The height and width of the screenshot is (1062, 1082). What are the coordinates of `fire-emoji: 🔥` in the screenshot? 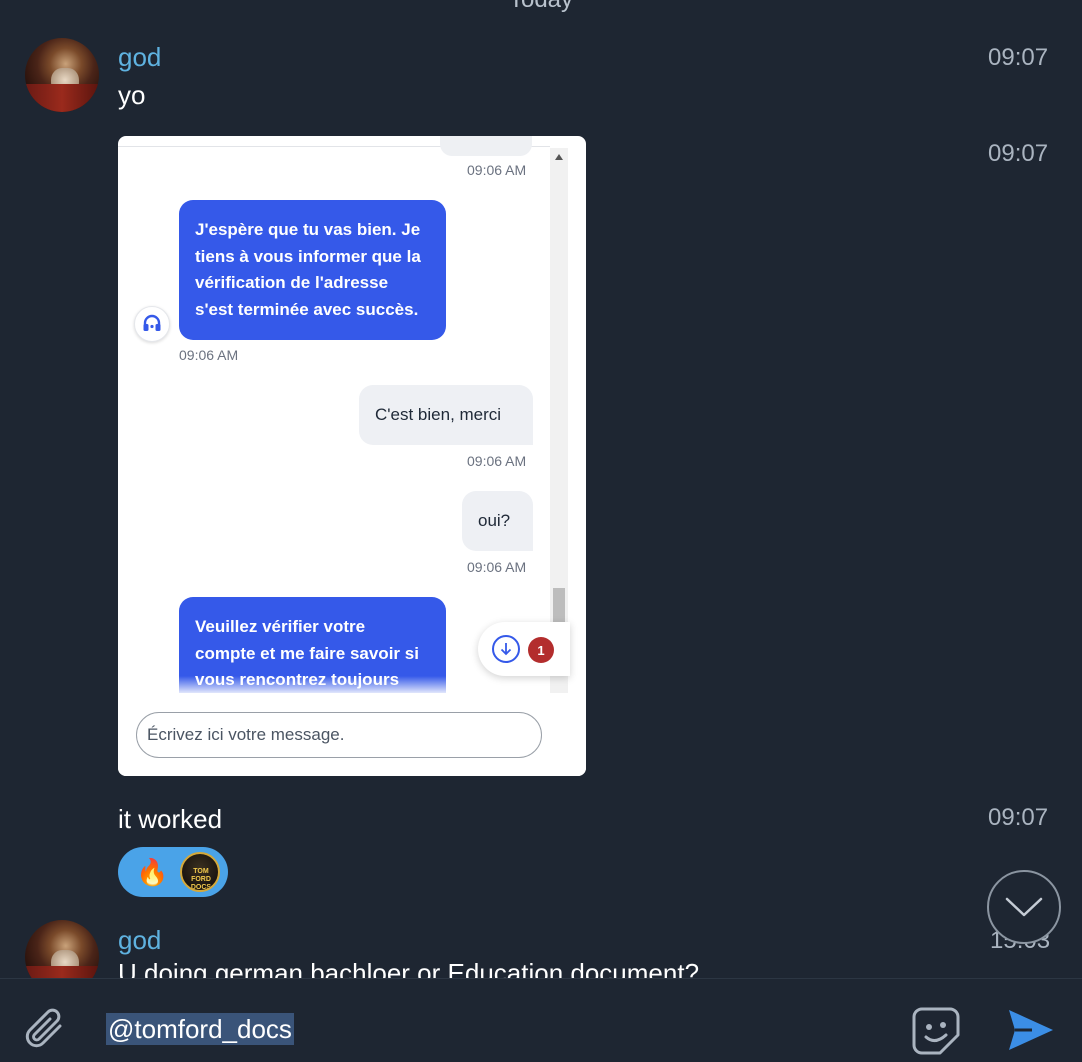 It's located at (152, 872).